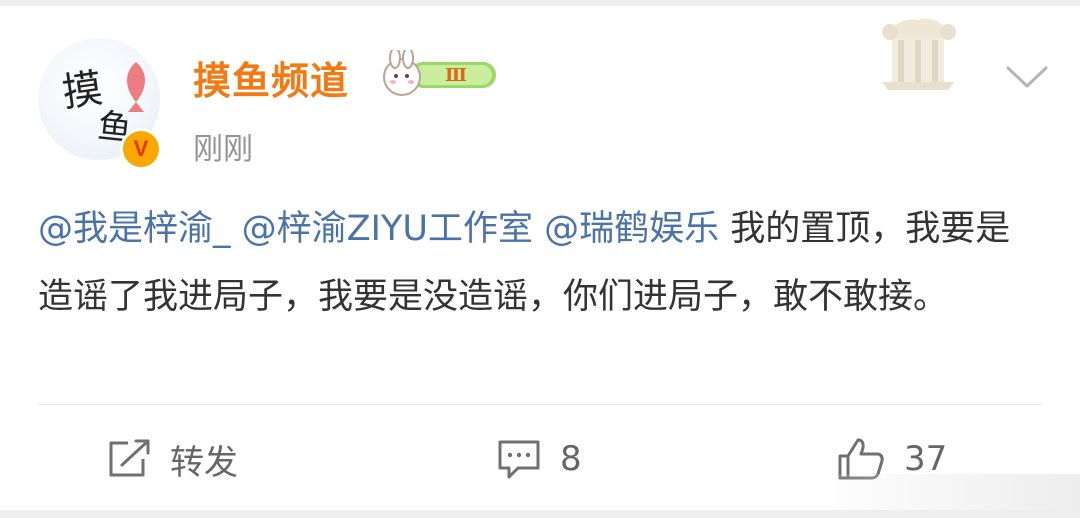 Image resolution: width=1080 pixels, height=518 pixels. What do you see at coordinates (204, 462) in the screenshot?
I see `repost-label: 转发` at bounding box center [204, 462].